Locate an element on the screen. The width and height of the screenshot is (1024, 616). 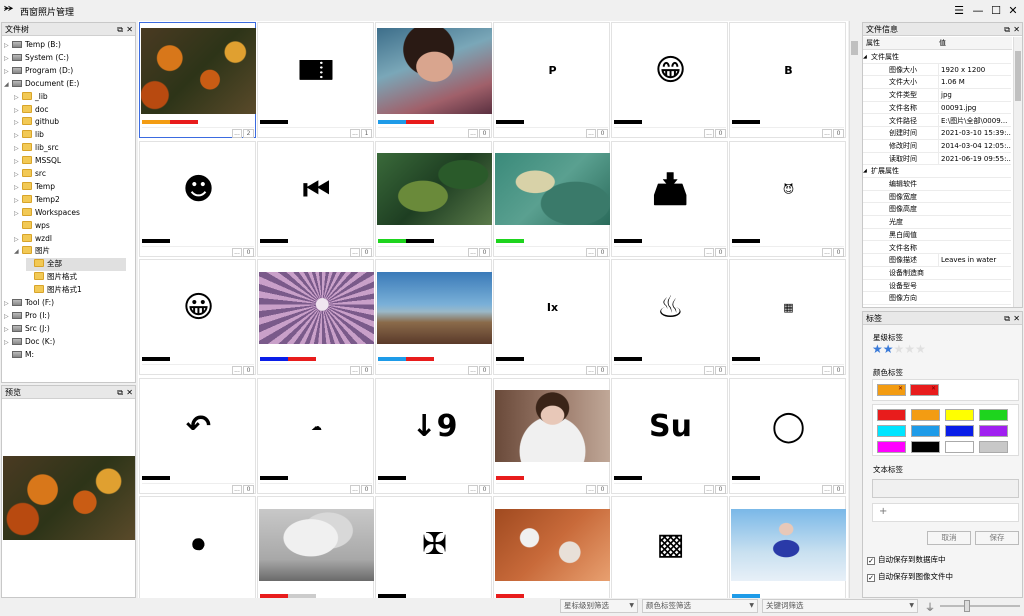
tree-item: ▷ Src (J:) is located at coordinates (65, 329).